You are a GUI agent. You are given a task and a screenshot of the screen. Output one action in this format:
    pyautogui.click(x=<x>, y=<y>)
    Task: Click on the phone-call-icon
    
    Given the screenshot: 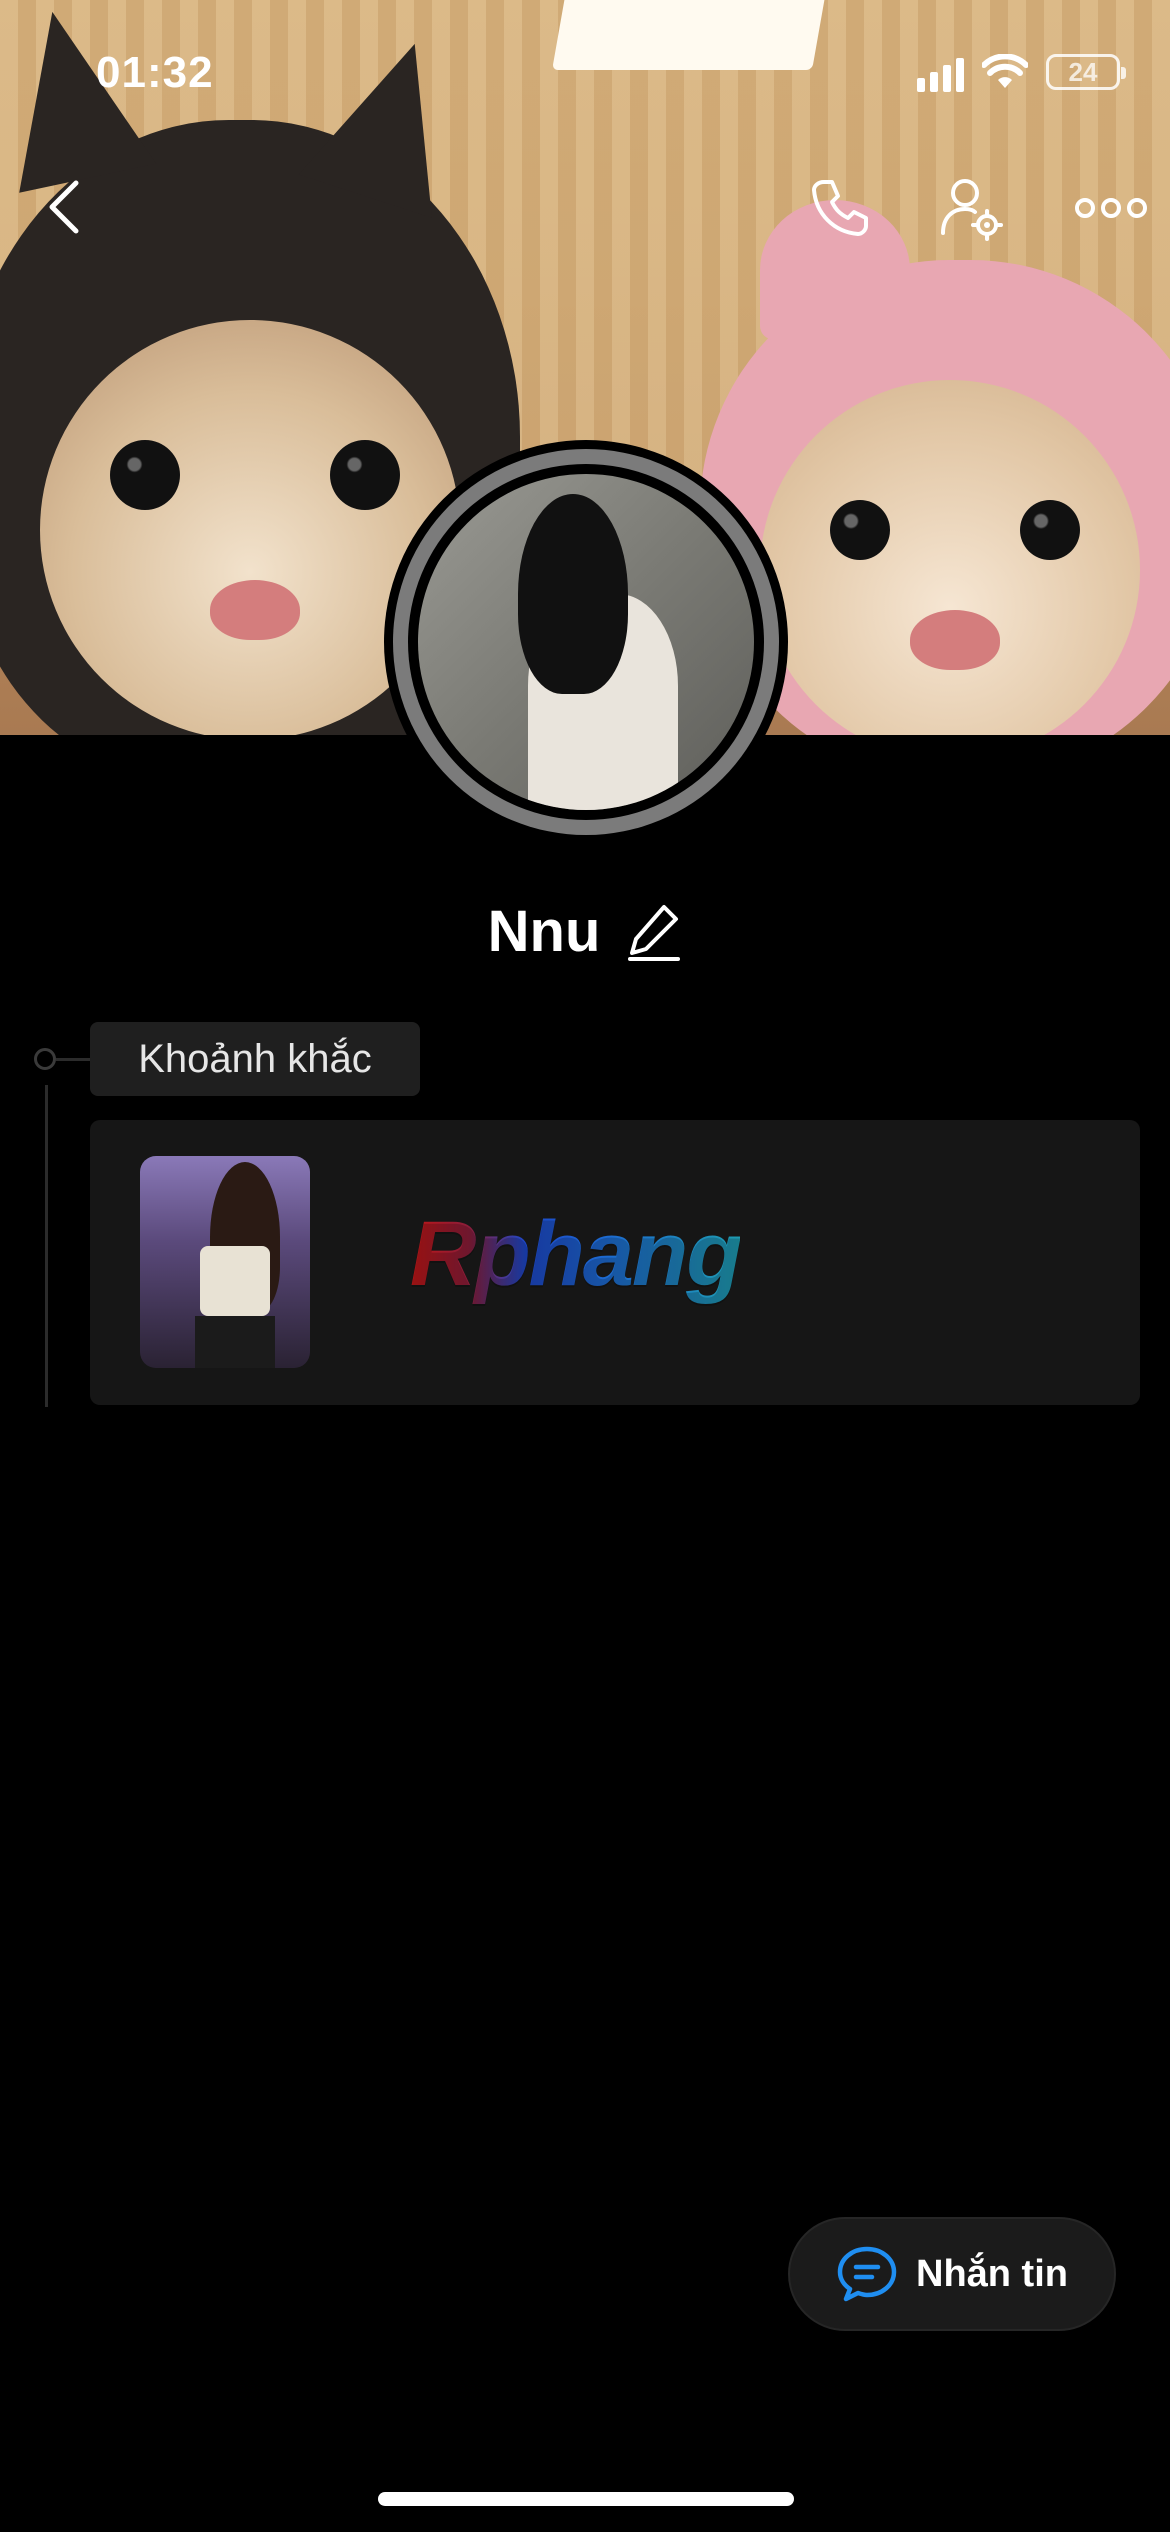 What is the action you would take?
    pyautogui.click(x=840, y=208)
    